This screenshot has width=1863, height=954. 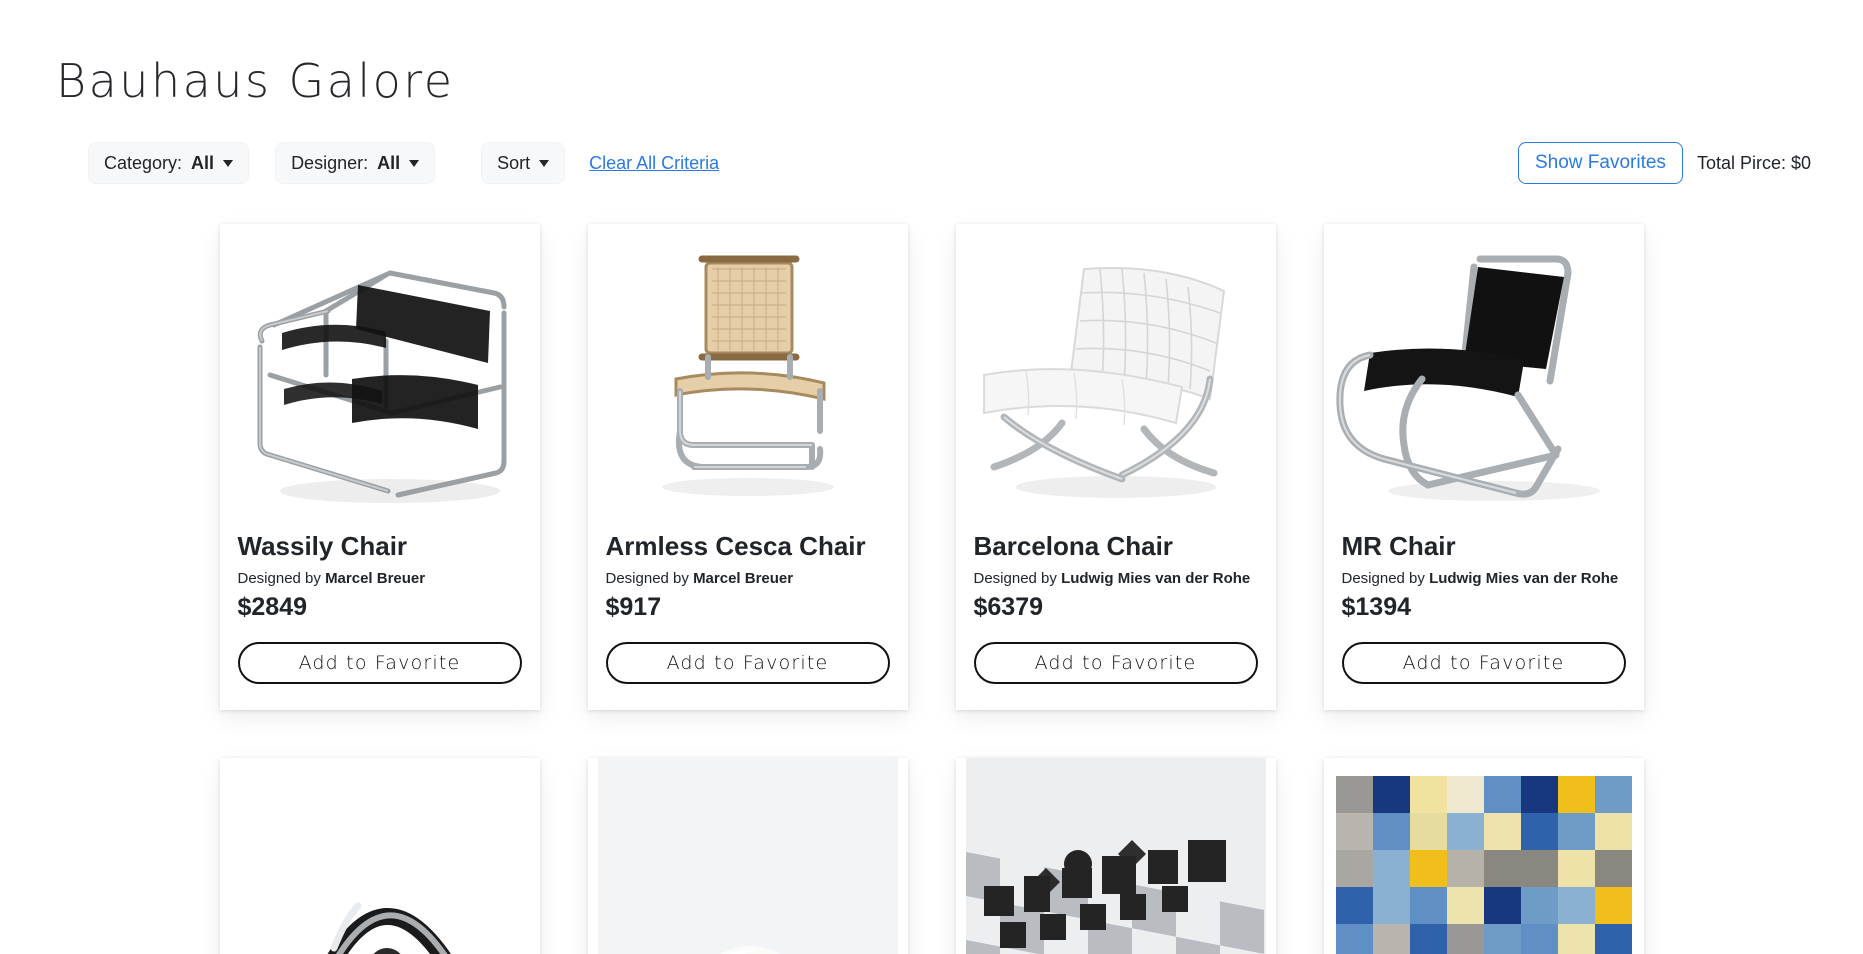 I want to click on product-image-table-lamp, so click(x=747, y=855).